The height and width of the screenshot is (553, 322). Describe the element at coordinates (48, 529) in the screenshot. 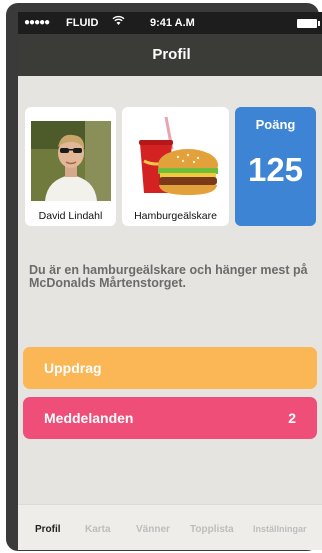

I see `tab-profil: Profil` at that location.